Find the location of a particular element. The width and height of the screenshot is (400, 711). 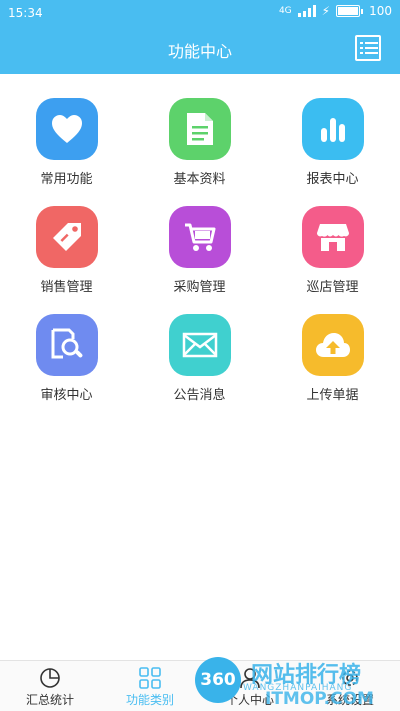

grid-item-common: 常用功能 is located at coordinates (66, 152).